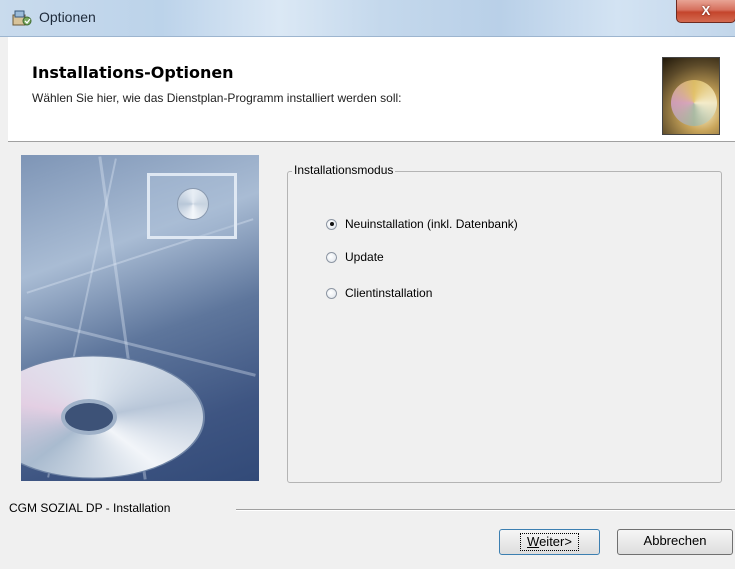 The width and height of the screenshot is (735, 569). Describe the element at coordinates (364, 257) in the screenshot. I see `radio-label: Update` at that location.